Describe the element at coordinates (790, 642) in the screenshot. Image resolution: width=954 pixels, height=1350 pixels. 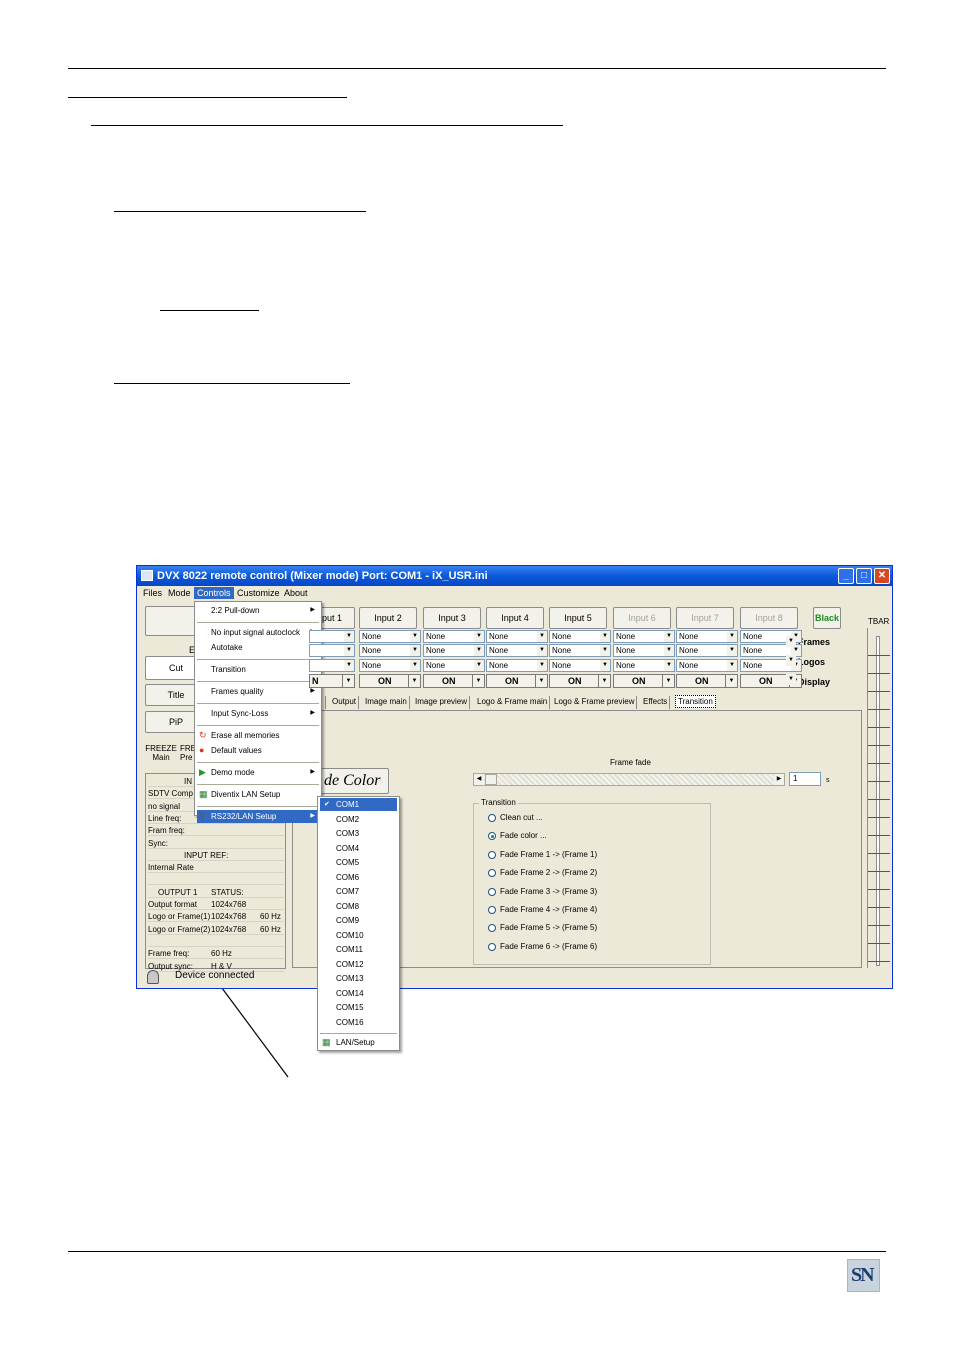
I see `black-row-combo-1: ▼` at that location.